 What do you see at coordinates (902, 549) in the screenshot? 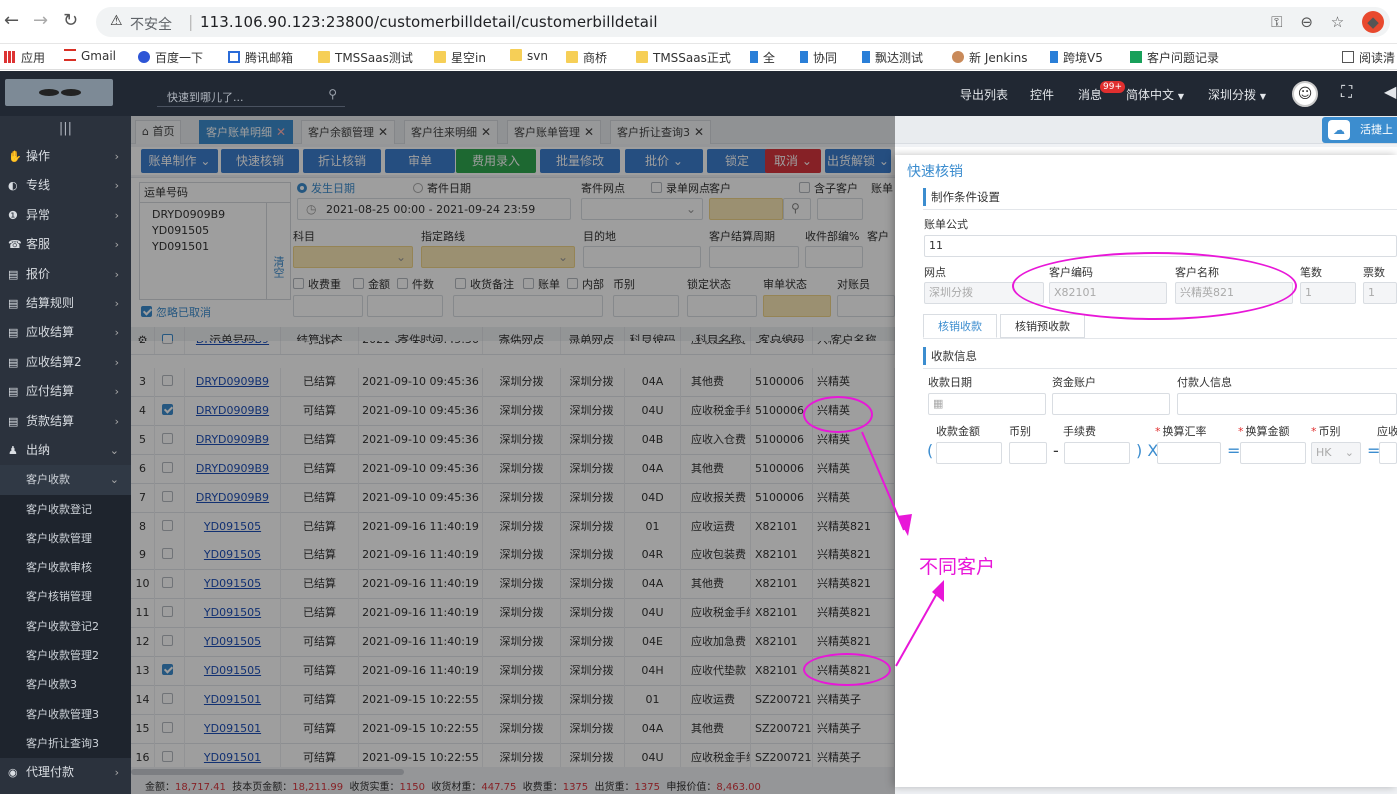
I see `annotation-arrows` at bounding box center [902, 549].